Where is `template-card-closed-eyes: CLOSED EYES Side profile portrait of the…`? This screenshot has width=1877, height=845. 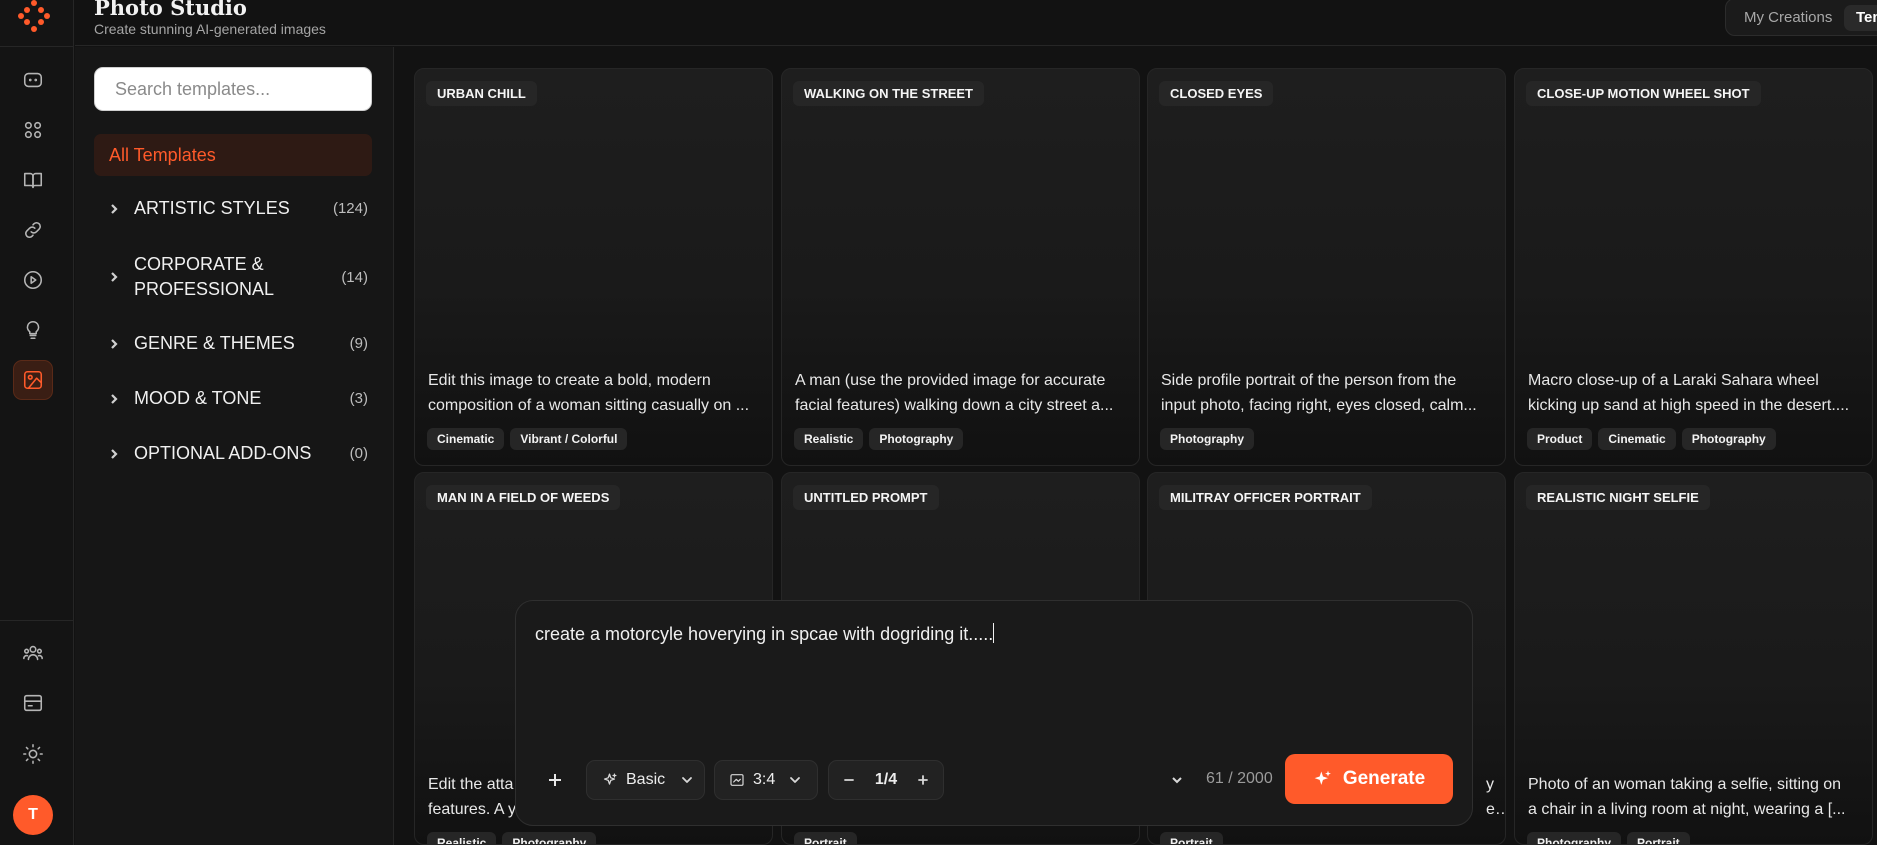
template-card-closed-eyes: CLOSED EYES Side profile portrait of the… is located at coordinates (1326, 267).